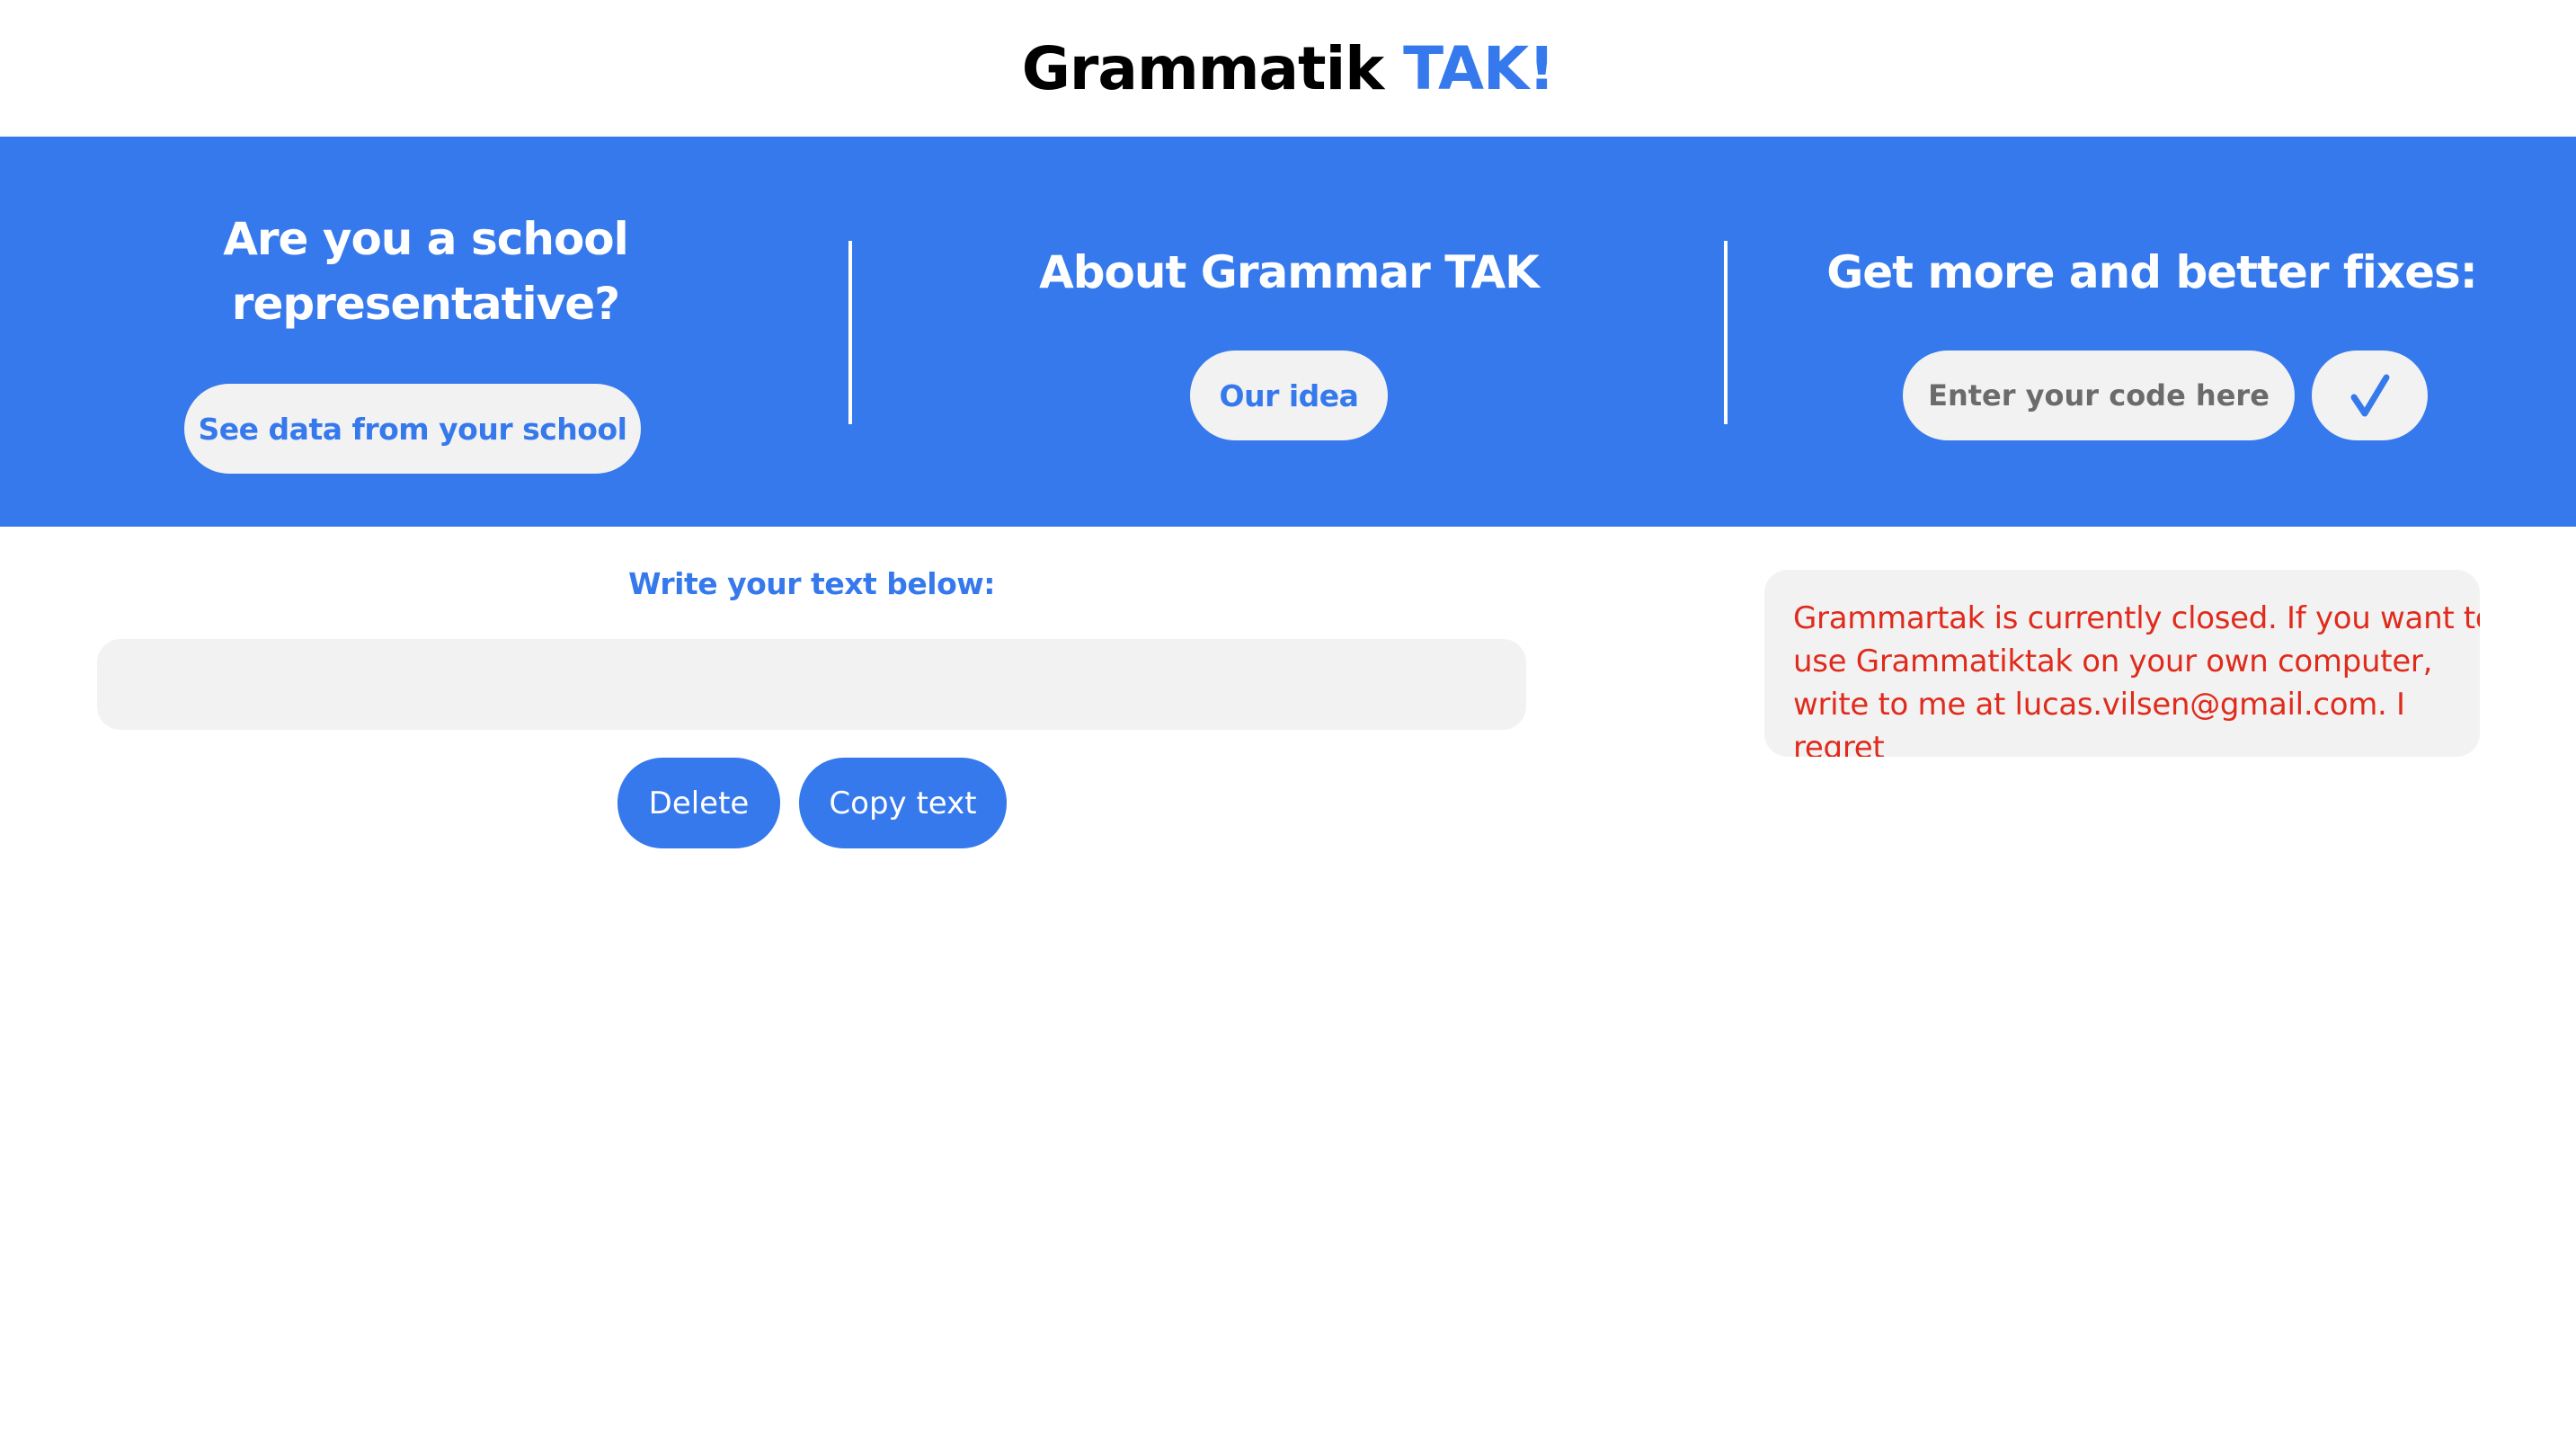 The width and height of the screenshot is (2576, 1438). I want to click on checkmark-icon, so click(2369, 395).